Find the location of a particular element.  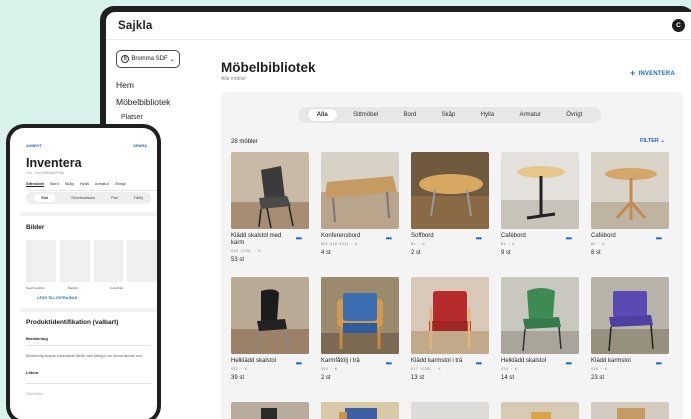

product-name: Karmfåtölj i trä is located at coordinates (340, 361).